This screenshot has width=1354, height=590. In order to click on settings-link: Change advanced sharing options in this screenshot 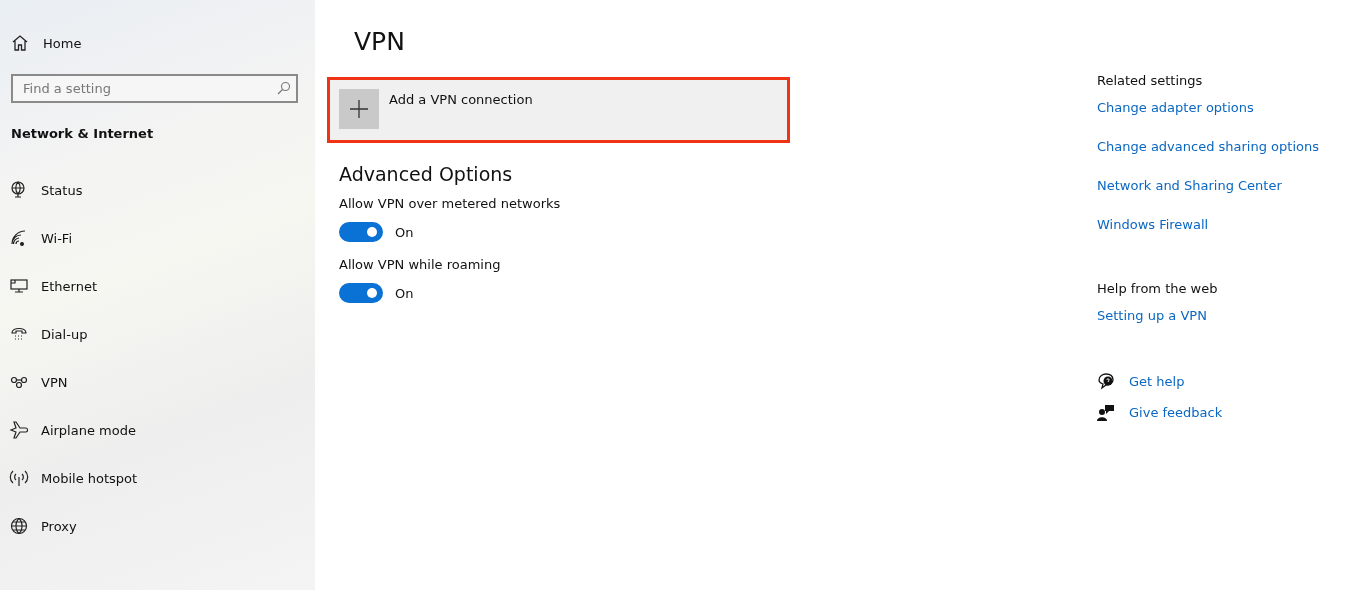, I will do `click(1208, 147)`.